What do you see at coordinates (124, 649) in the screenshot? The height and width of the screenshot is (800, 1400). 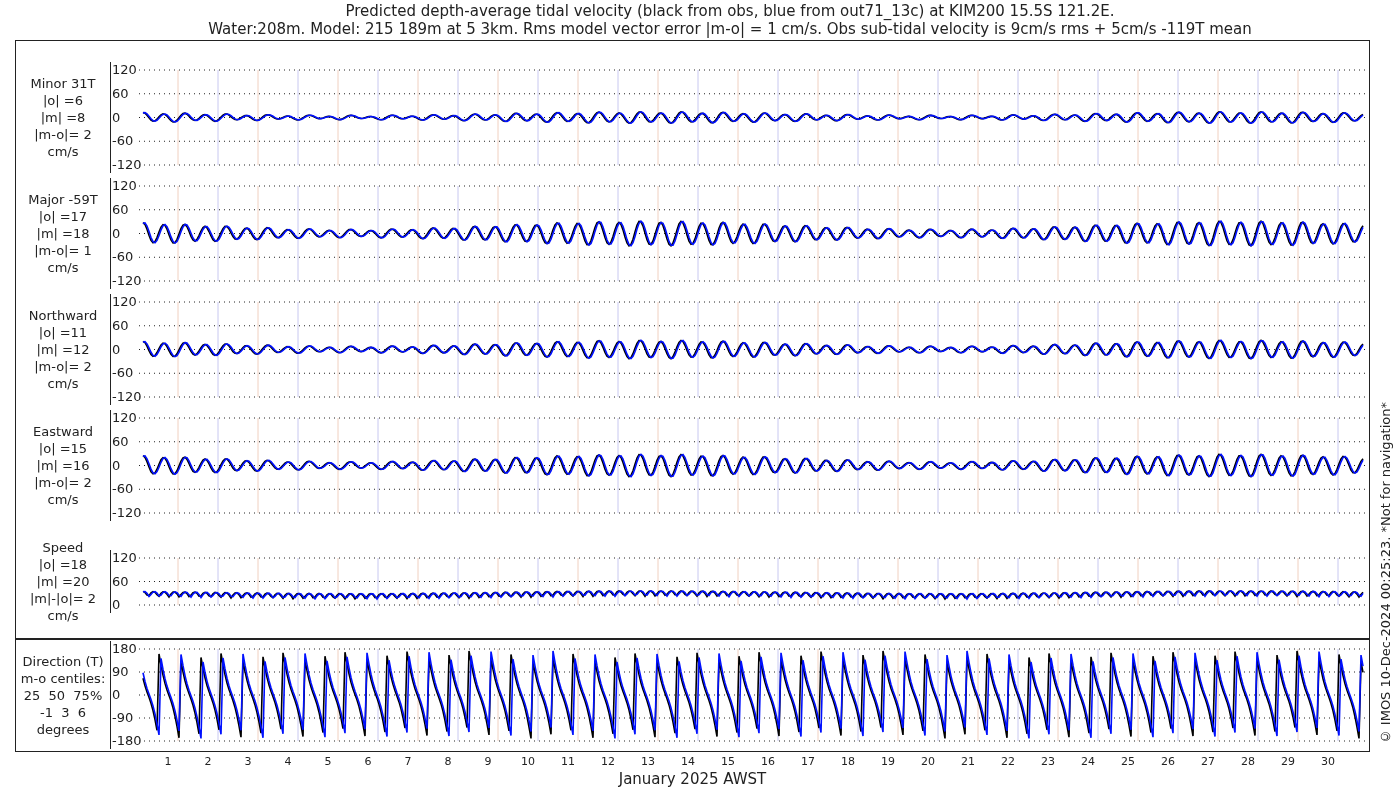 I see `y-tick-label: 180` at bounding box center [124, 649].